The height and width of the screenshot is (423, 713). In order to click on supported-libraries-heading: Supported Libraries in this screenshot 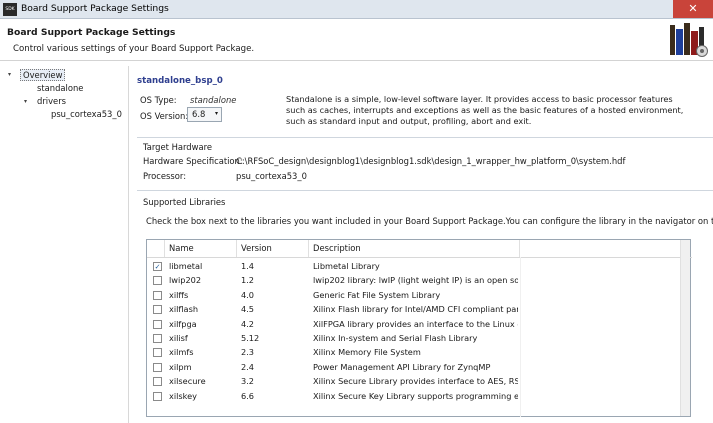, I will do `click(184, 202)`.